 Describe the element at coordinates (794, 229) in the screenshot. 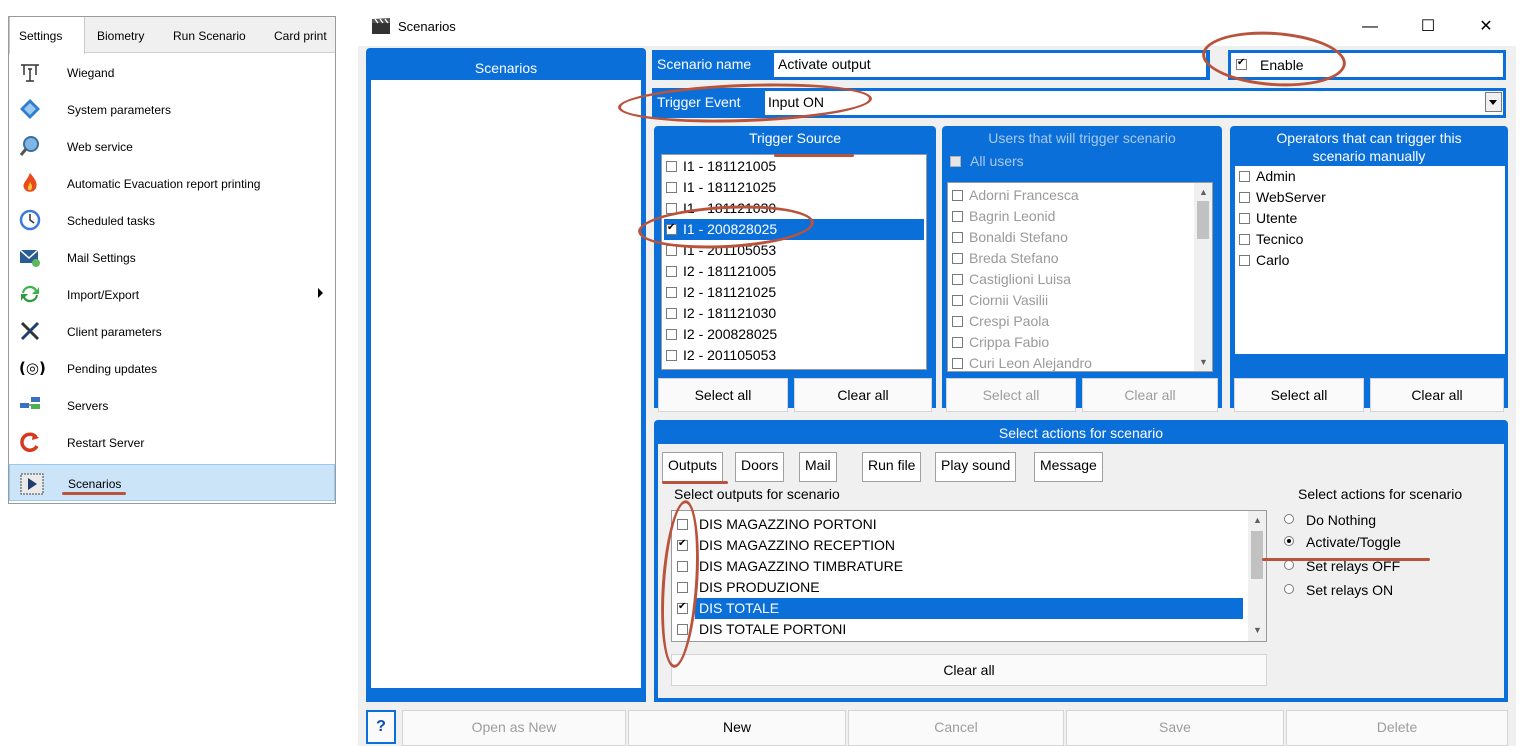

I see `list-item-selected: I1 - 200828025` at that location.